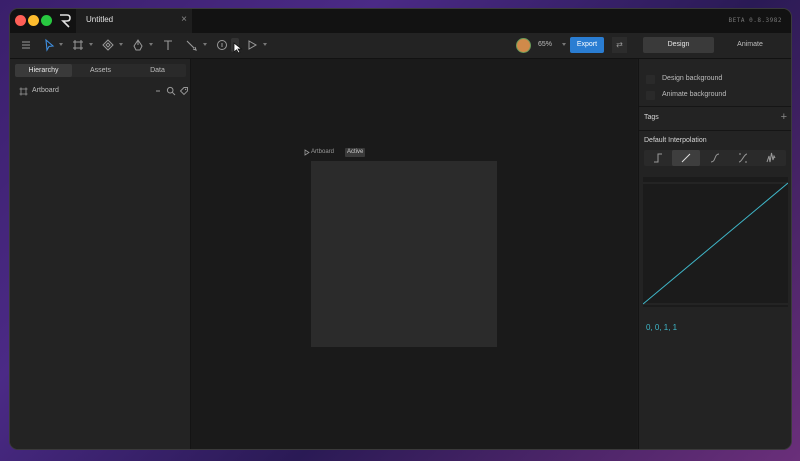  What do you see at coordinates (355, 152) in the screenshot?
I see `artboard-active-badge: Active` at bounding box center [355, 152].